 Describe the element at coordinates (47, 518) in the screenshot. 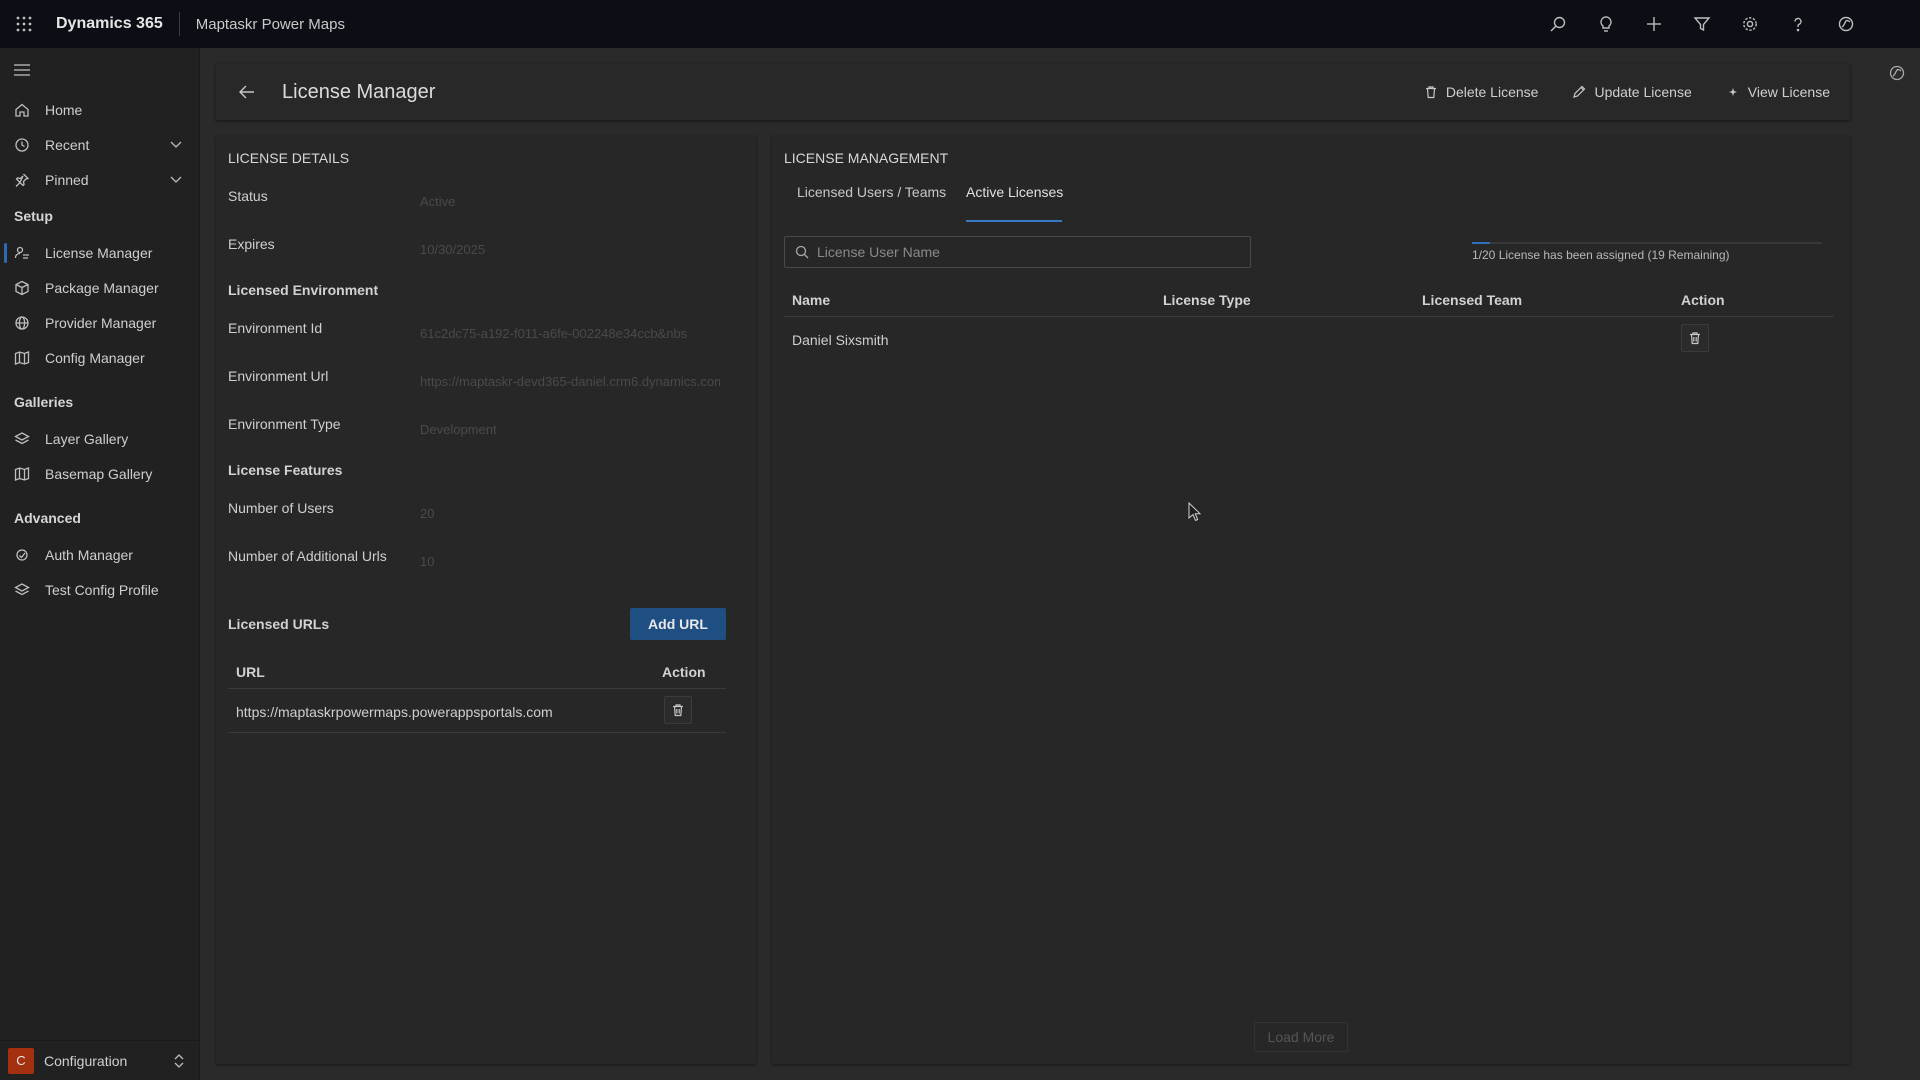

I see `sidebar-group-advanced: Advanced` at that location.